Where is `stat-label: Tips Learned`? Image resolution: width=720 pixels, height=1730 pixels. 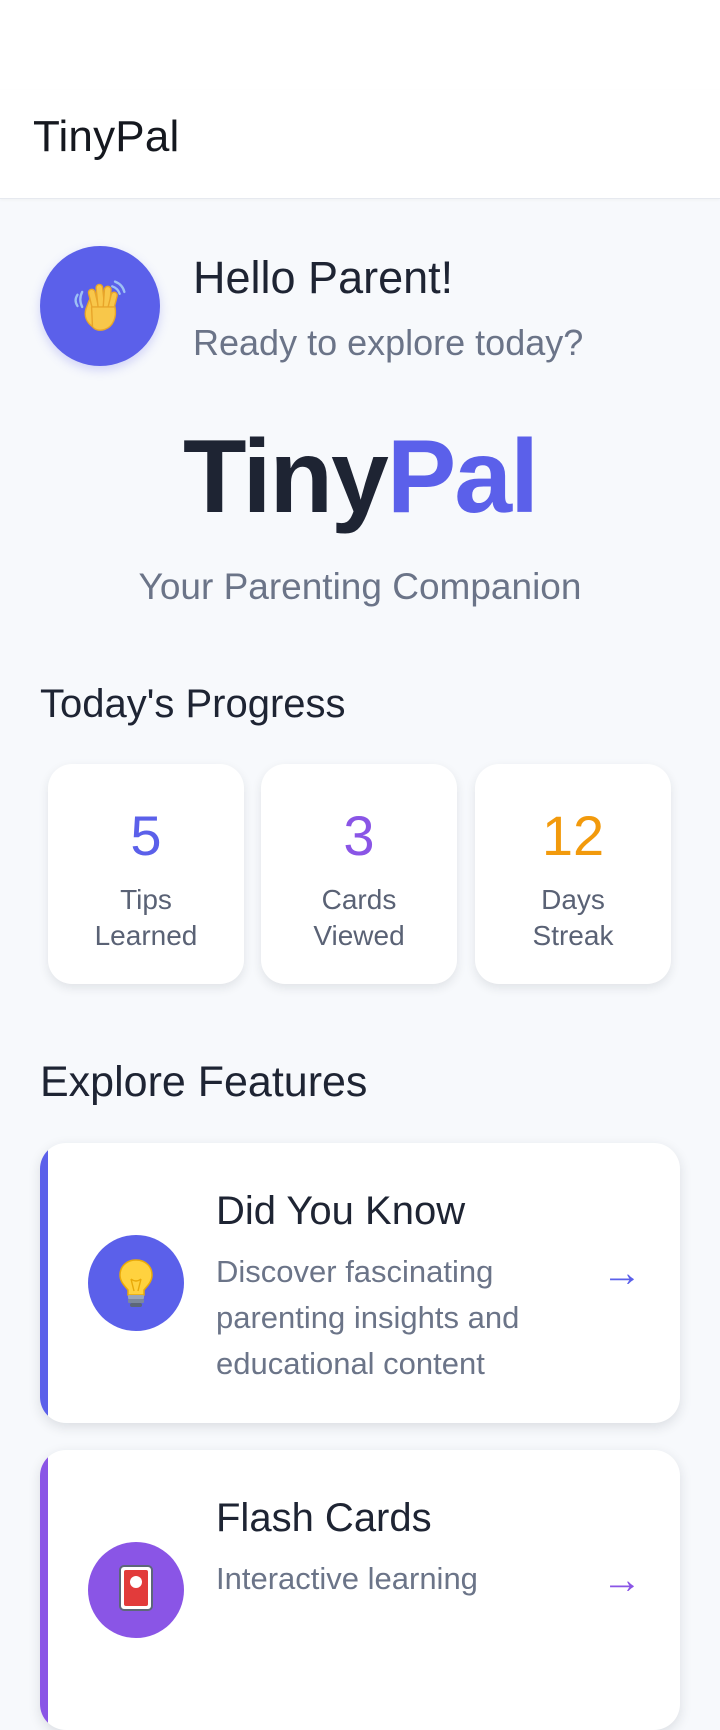 stat-label: Tips Learned is located at coordinates (146, 918).